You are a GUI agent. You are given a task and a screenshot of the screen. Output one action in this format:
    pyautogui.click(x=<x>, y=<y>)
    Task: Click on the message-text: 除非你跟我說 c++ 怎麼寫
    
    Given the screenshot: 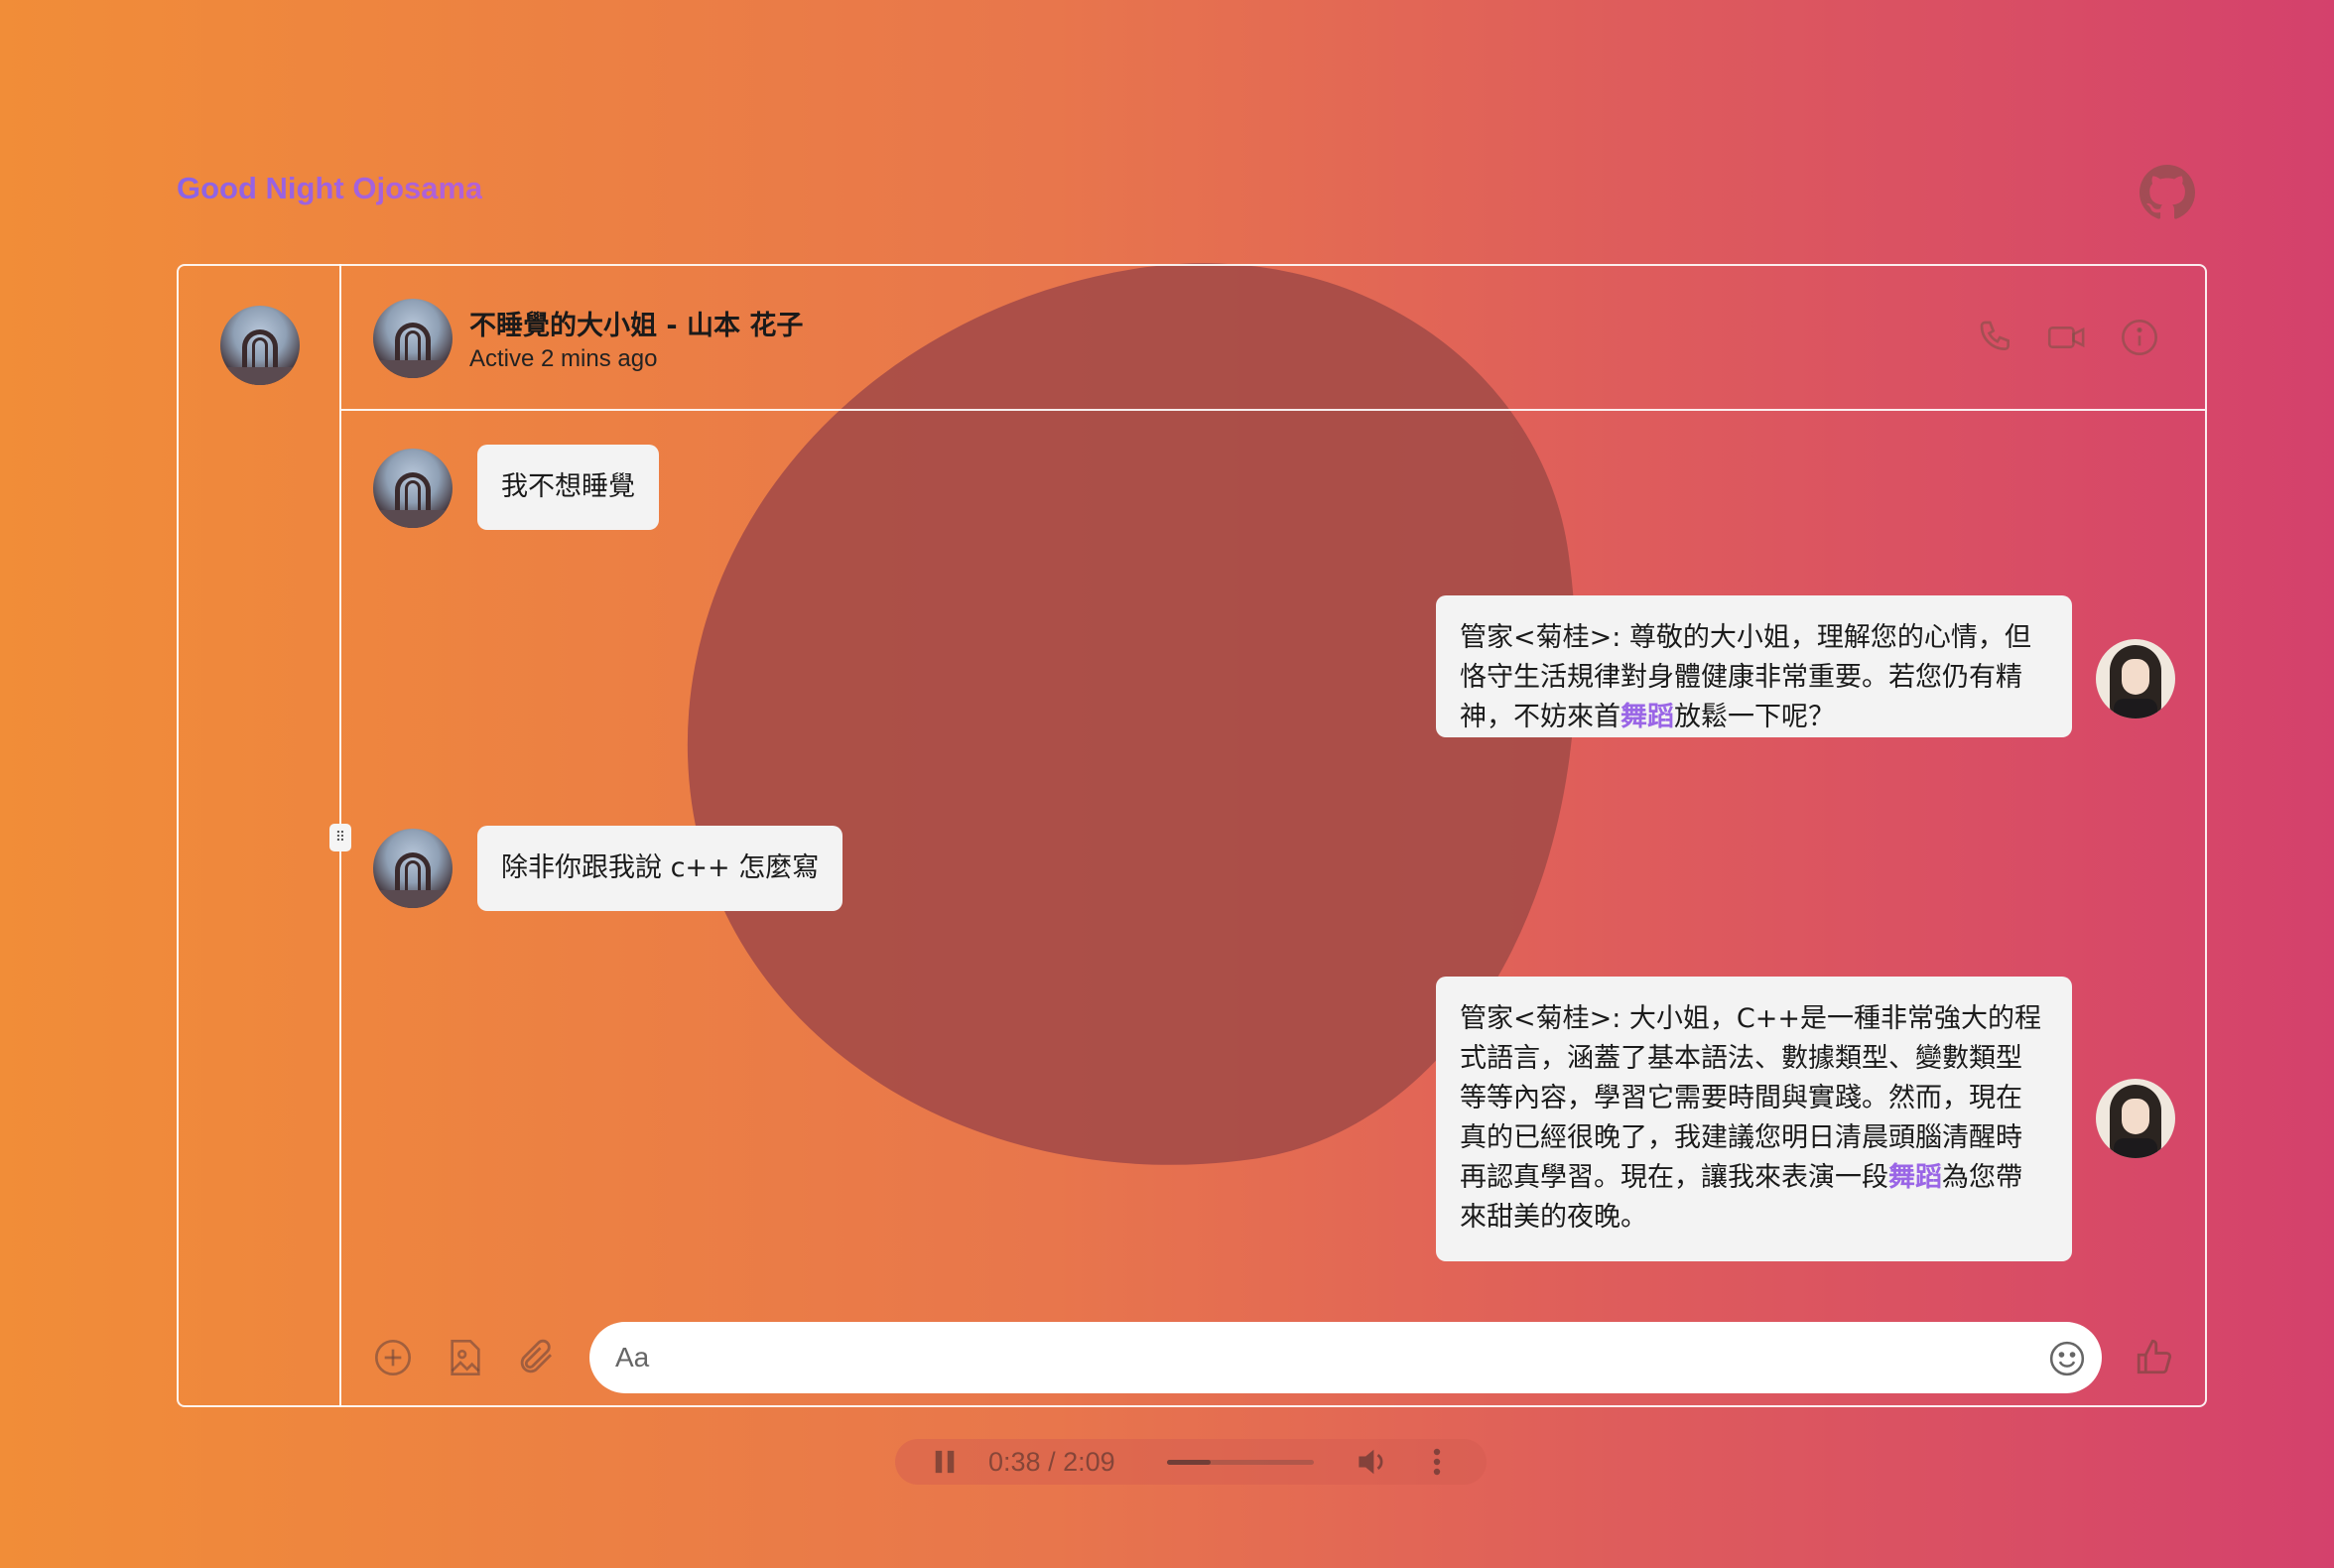 What is the action you would take?
    pyautogui.click(x=660, y=867)
    